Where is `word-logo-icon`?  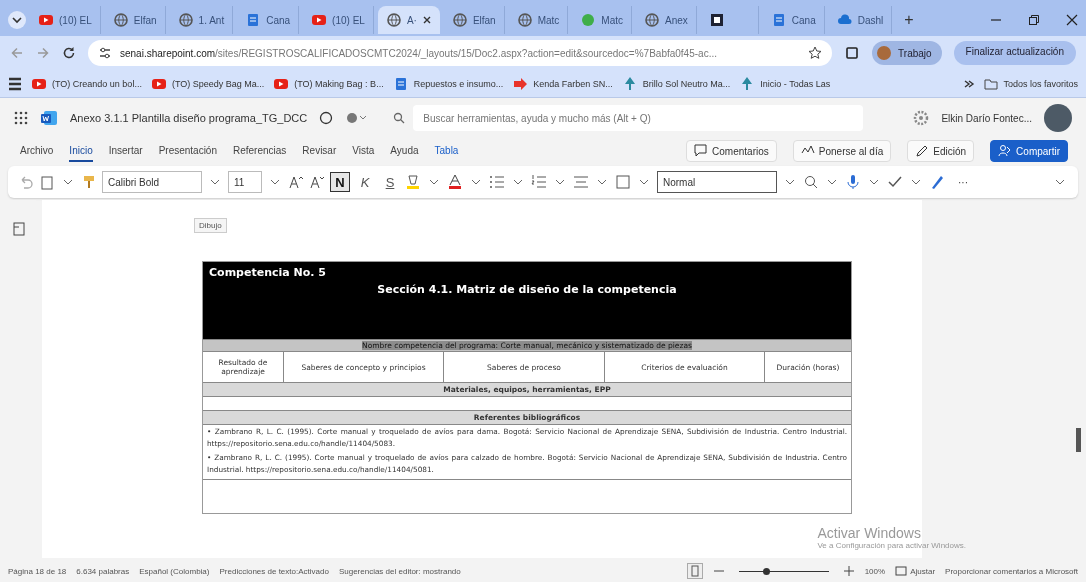 word-logo-icon is located at coordinates (49, 118).